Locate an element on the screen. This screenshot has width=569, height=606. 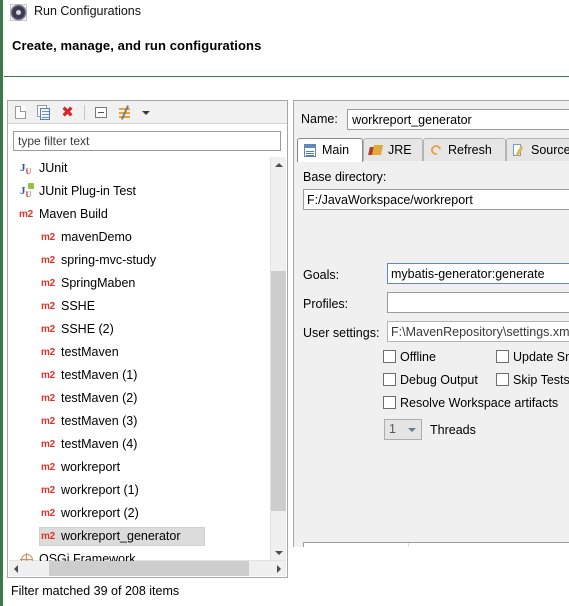
tree-item-testmaven-2: m2 testMaven (2) is located at coordinates (138, 398).